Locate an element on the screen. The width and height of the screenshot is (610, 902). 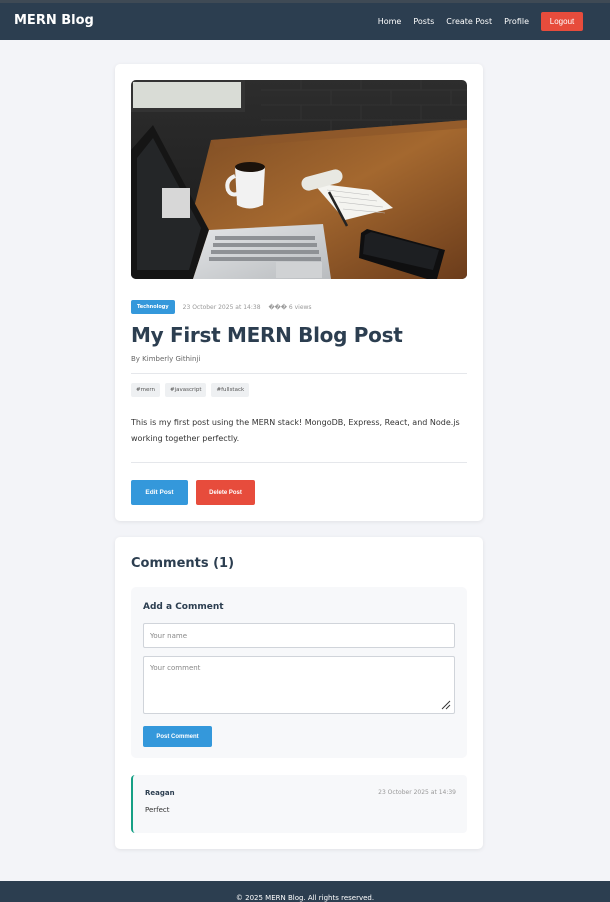
comments-heading: Comments (1) is located at coordinates (183, 563).